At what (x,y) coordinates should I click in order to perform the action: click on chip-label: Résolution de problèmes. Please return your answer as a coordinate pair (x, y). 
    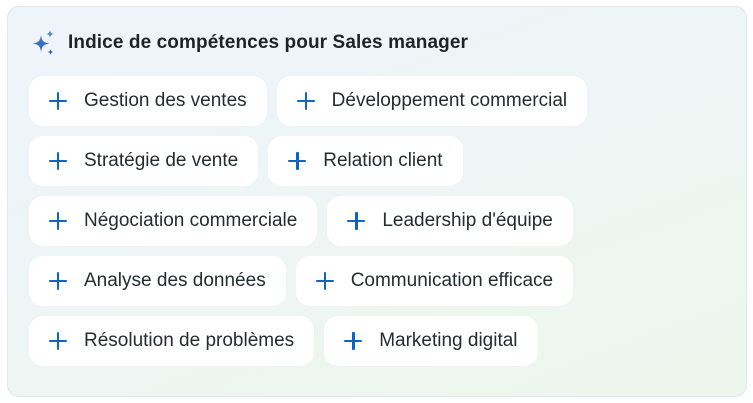
    Looking at the image, I should click on (189, 340).